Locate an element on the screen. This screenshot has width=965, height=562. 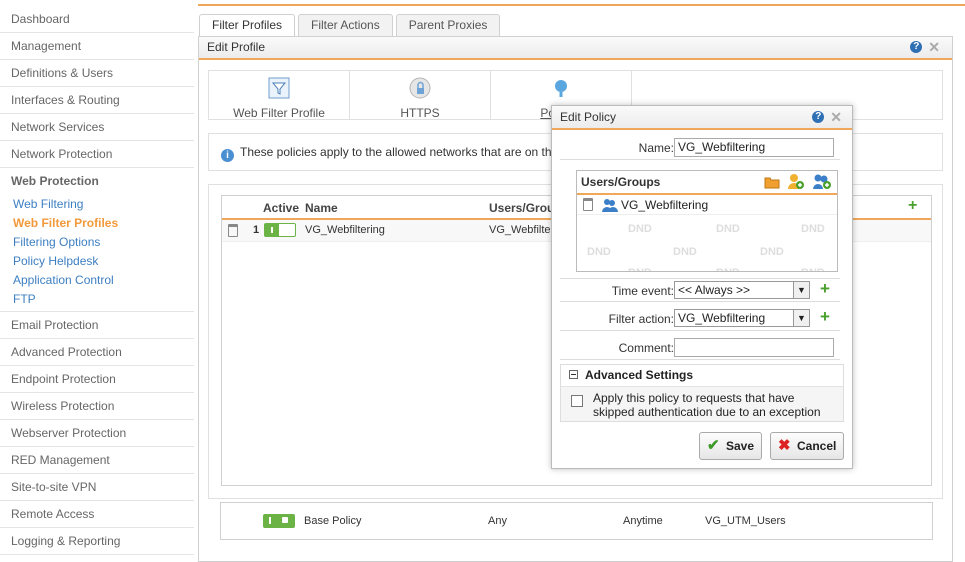
subtab-web-filter-profile: Web Filter Profile is located at coordinates (279, 95).